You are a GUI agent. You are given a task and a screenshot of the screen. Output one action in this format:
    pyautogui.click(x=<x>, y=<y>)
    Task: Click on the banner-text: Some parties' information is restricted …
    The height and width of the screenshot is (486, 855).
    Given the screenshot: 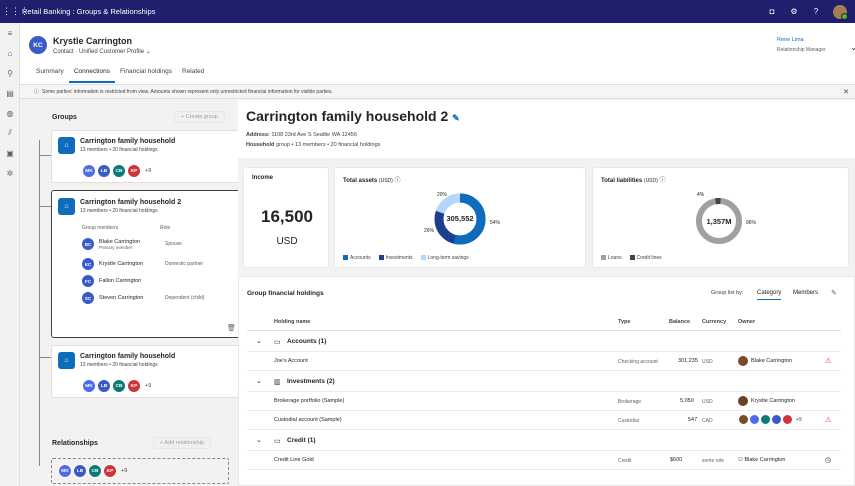 What is the action you would take?
    pyautogui.click(x=187, y=91)
    